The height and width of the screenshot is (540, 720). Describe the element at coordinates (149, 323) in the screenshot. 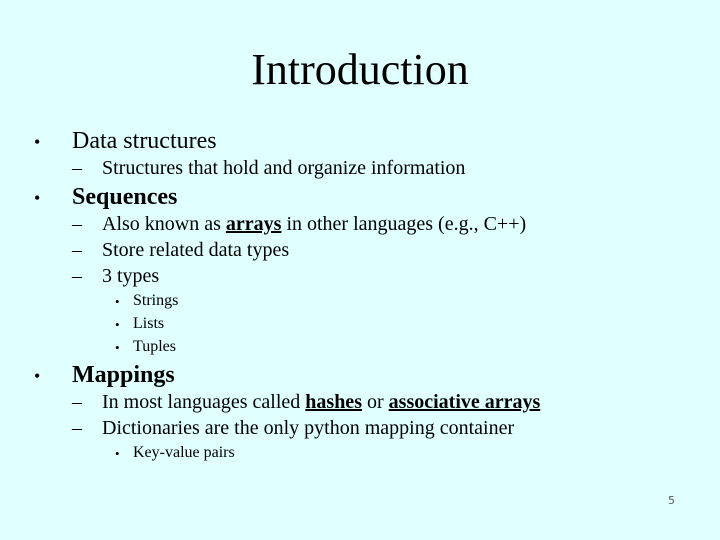

I see `type-text: Lists` at that location.